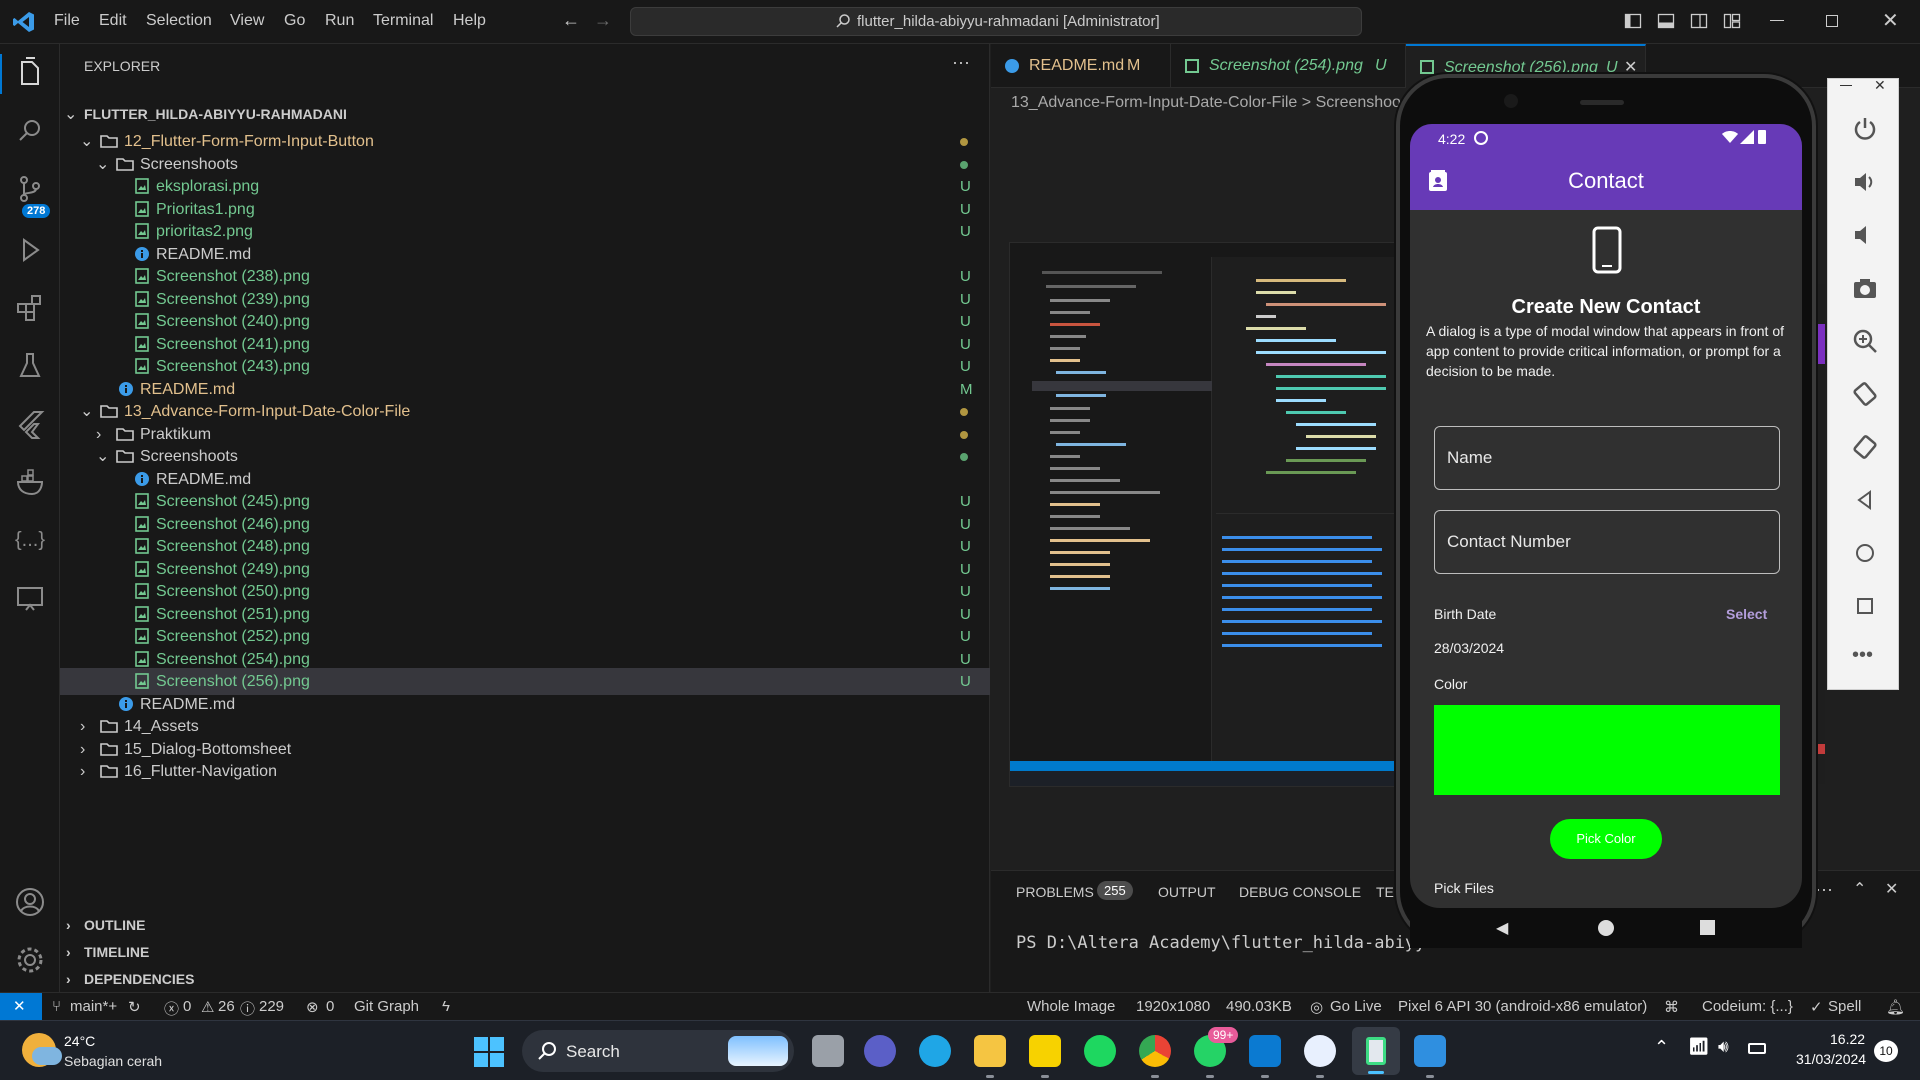  Describe the element at coordinates (446, 1006) in the screenshot. I see `lightning-icon: ϟ` at that location.